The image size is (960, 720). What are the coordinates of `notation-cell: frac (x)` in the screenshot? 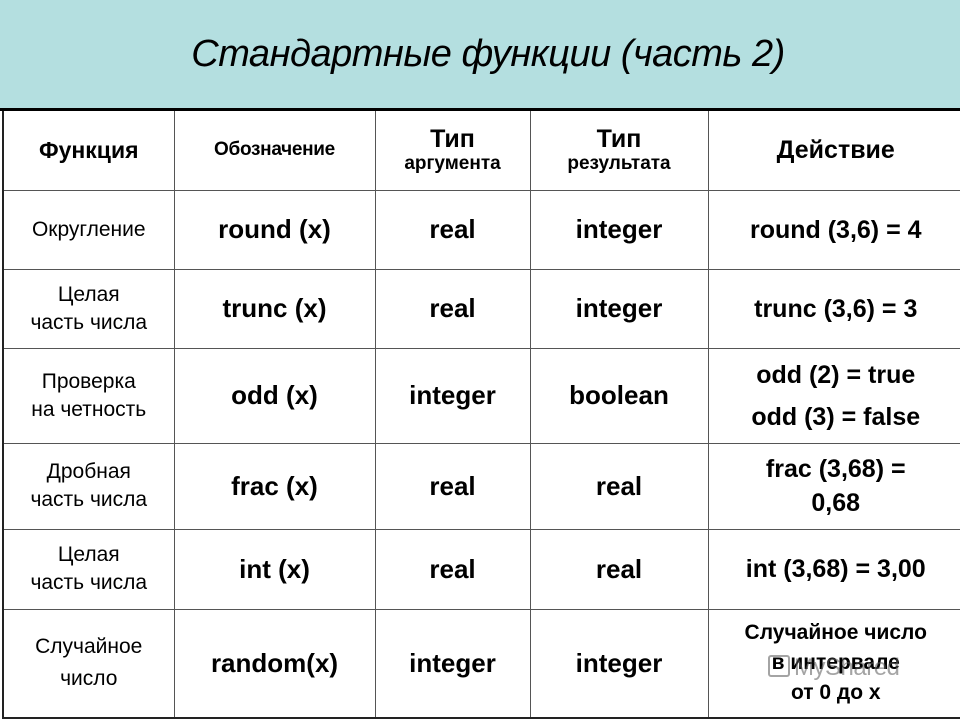 It's located at (274, 486).